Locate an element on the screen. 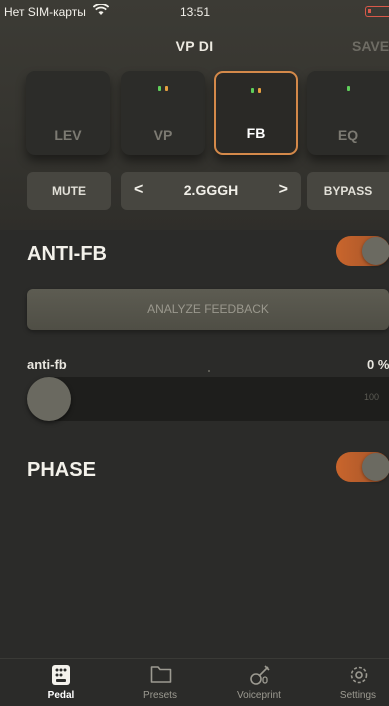 The image size is (389, 706). tab-bar: Pedal Presets Voiceprint Settings is located at coordinates (194, 682).